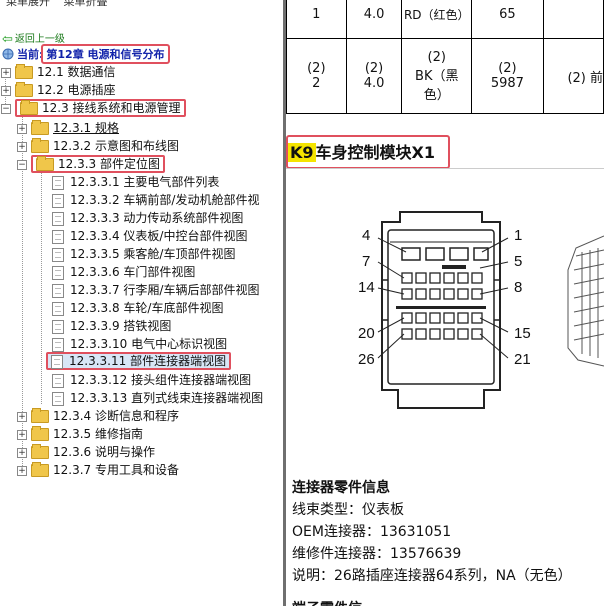  What do you see at coordinates (157, 398) in the screenshot?
I see `tree-leaf: 12.3.3.13 直列式线束连接器端视图` at bounding box center [157, 398].